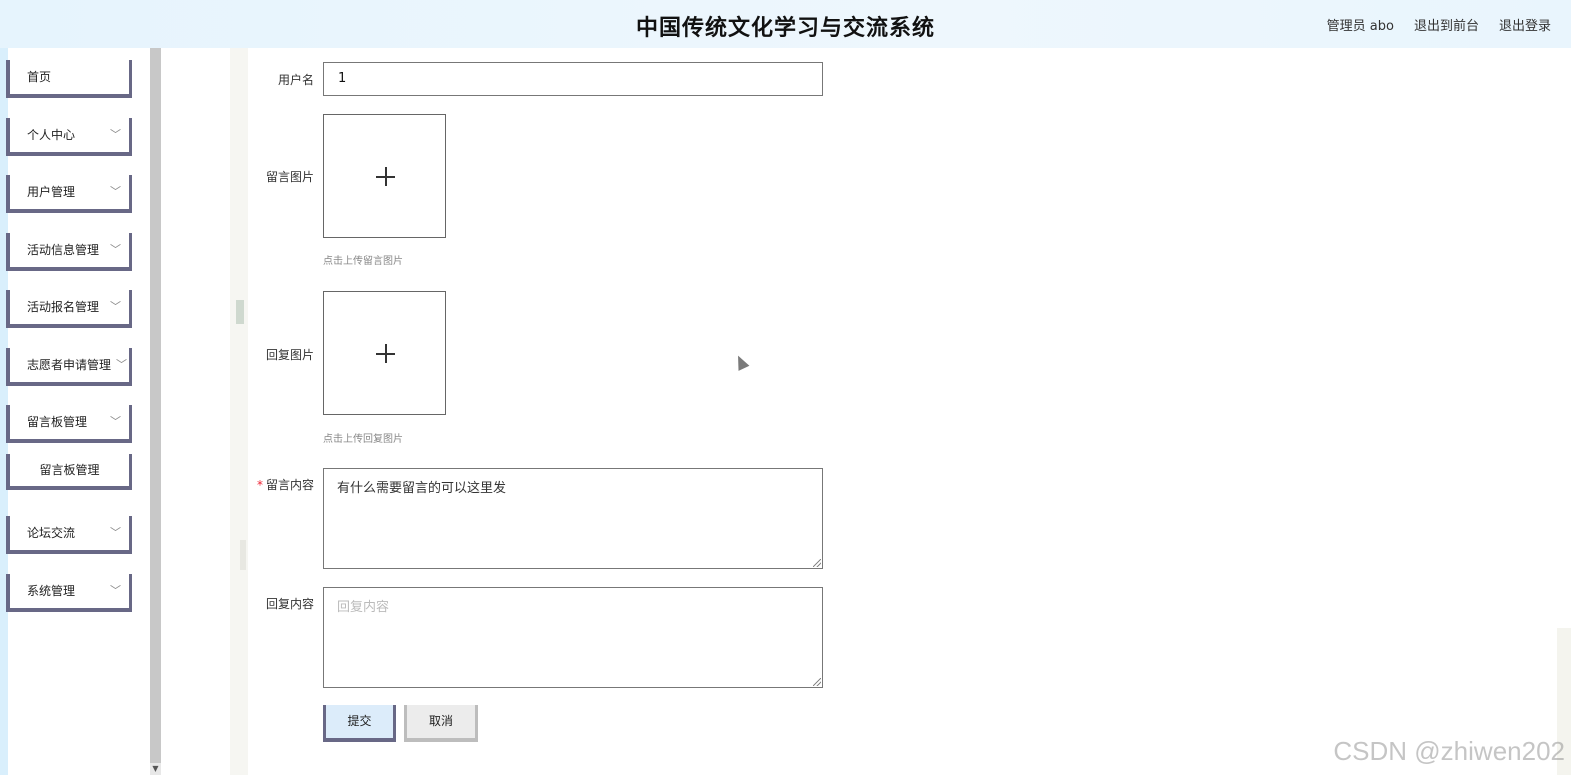 The height and width of the screenshot is (775, 1571). What do you see at coordinates (57, 422) in the screenshot?
I see `sidebar-item-label: 留言板管理` at bounding box center [57, 422].